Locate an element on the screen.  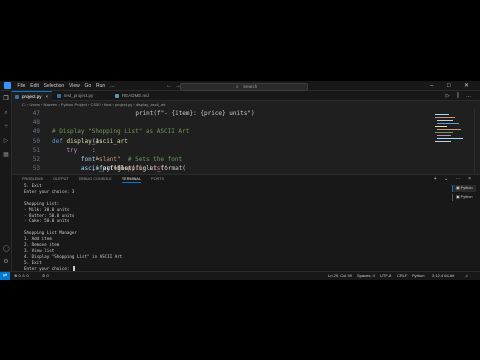
code-token: try is located at coordinates (65, 150).